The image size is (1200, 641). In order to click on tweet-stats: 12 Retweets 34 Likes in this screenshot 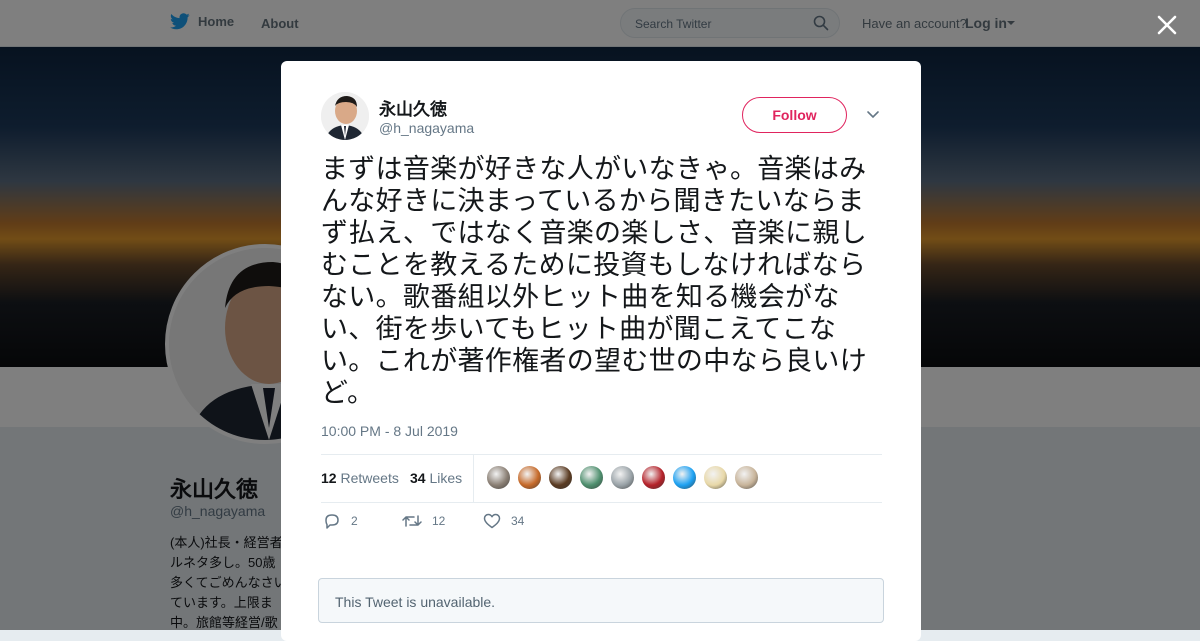, I will do `click(601, 478)`.